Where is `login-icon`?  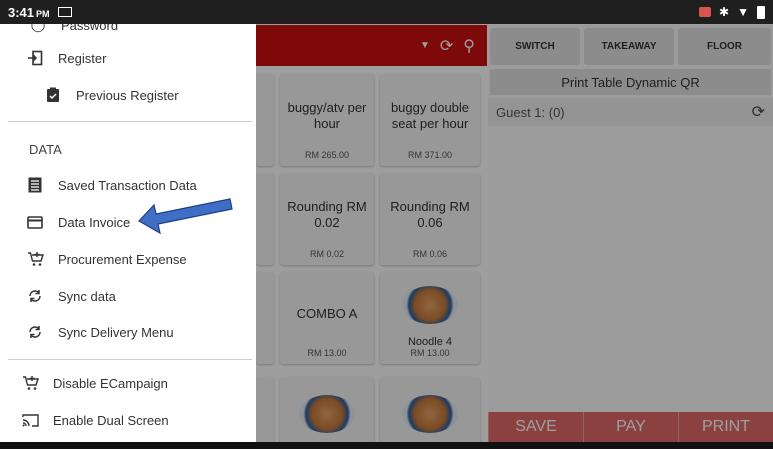 login-icon is located at coordinates (35, 58).